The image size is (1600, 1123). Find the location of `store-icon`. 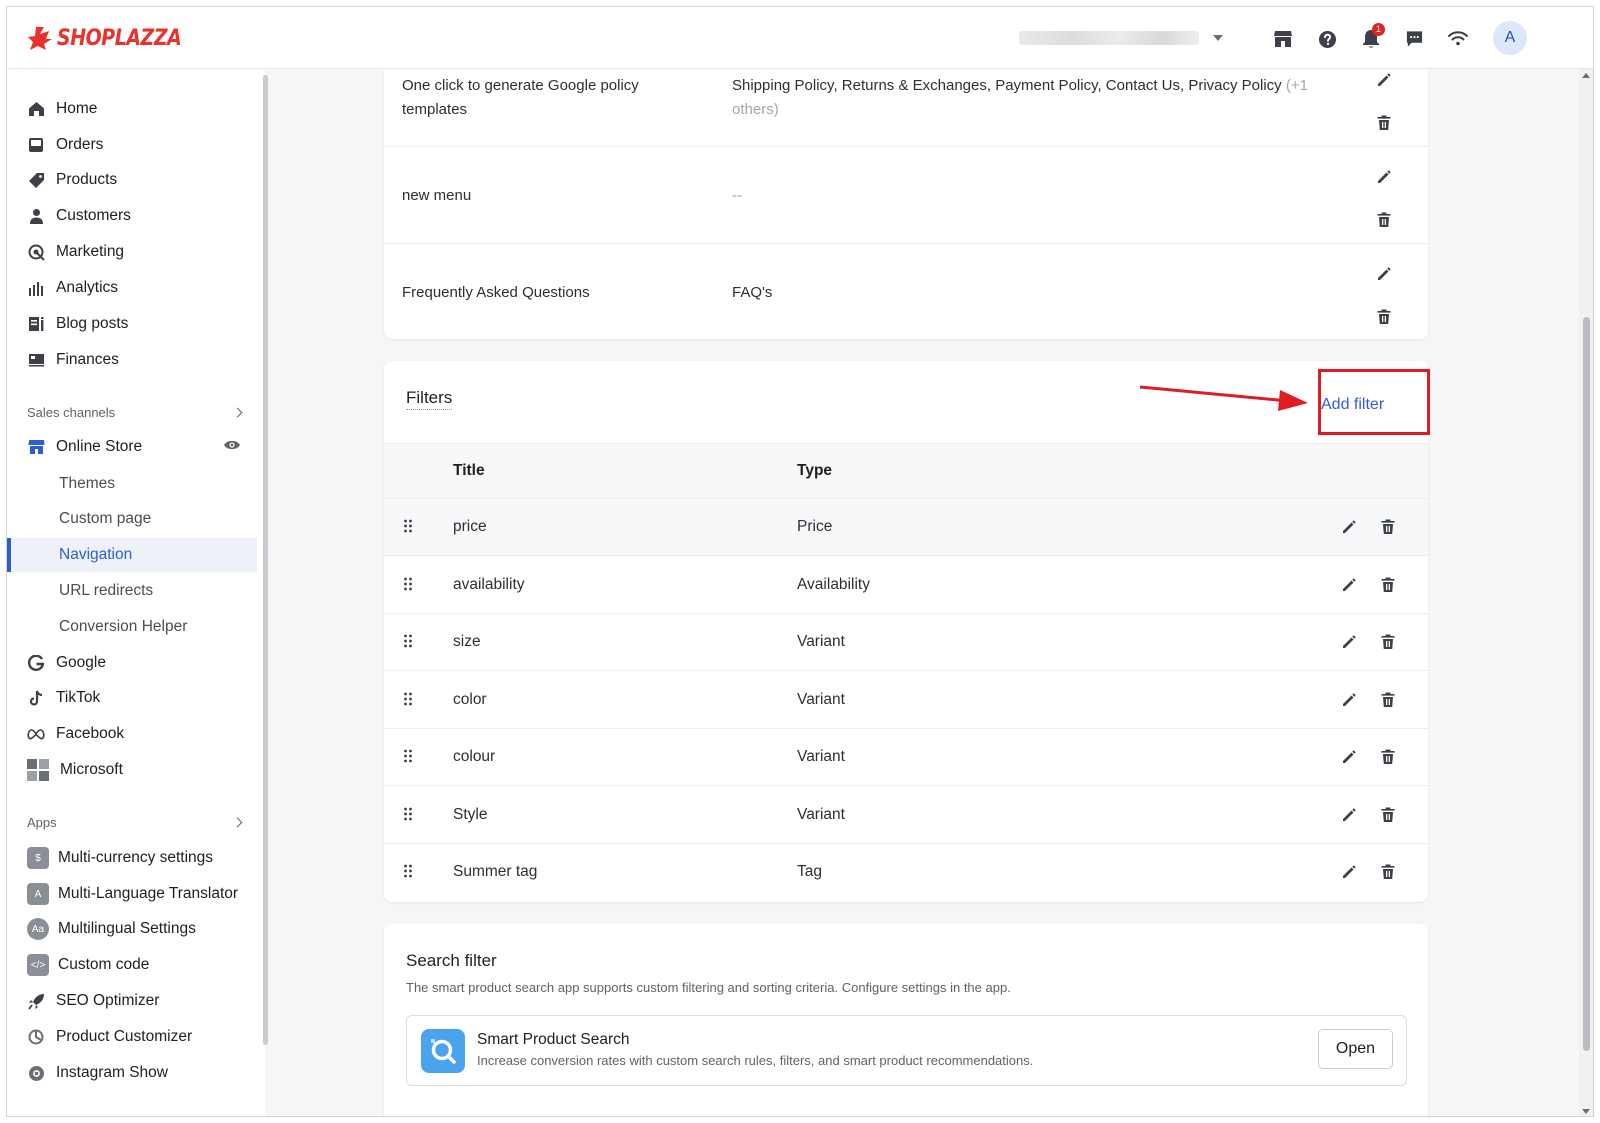

store-icon is located at coordinates (1283, 39).